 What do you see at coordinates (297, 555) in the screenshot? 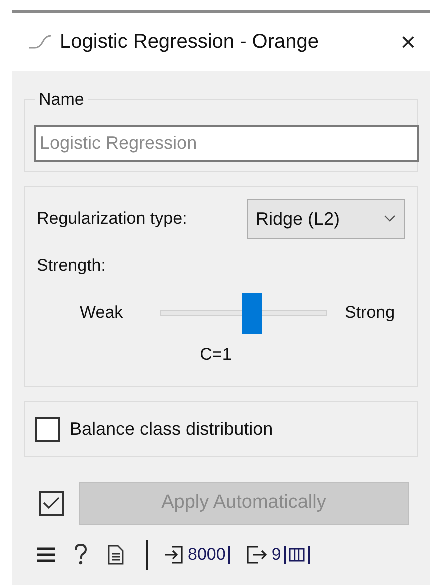
I see `preview-icon` at bounding box center [297, 555].